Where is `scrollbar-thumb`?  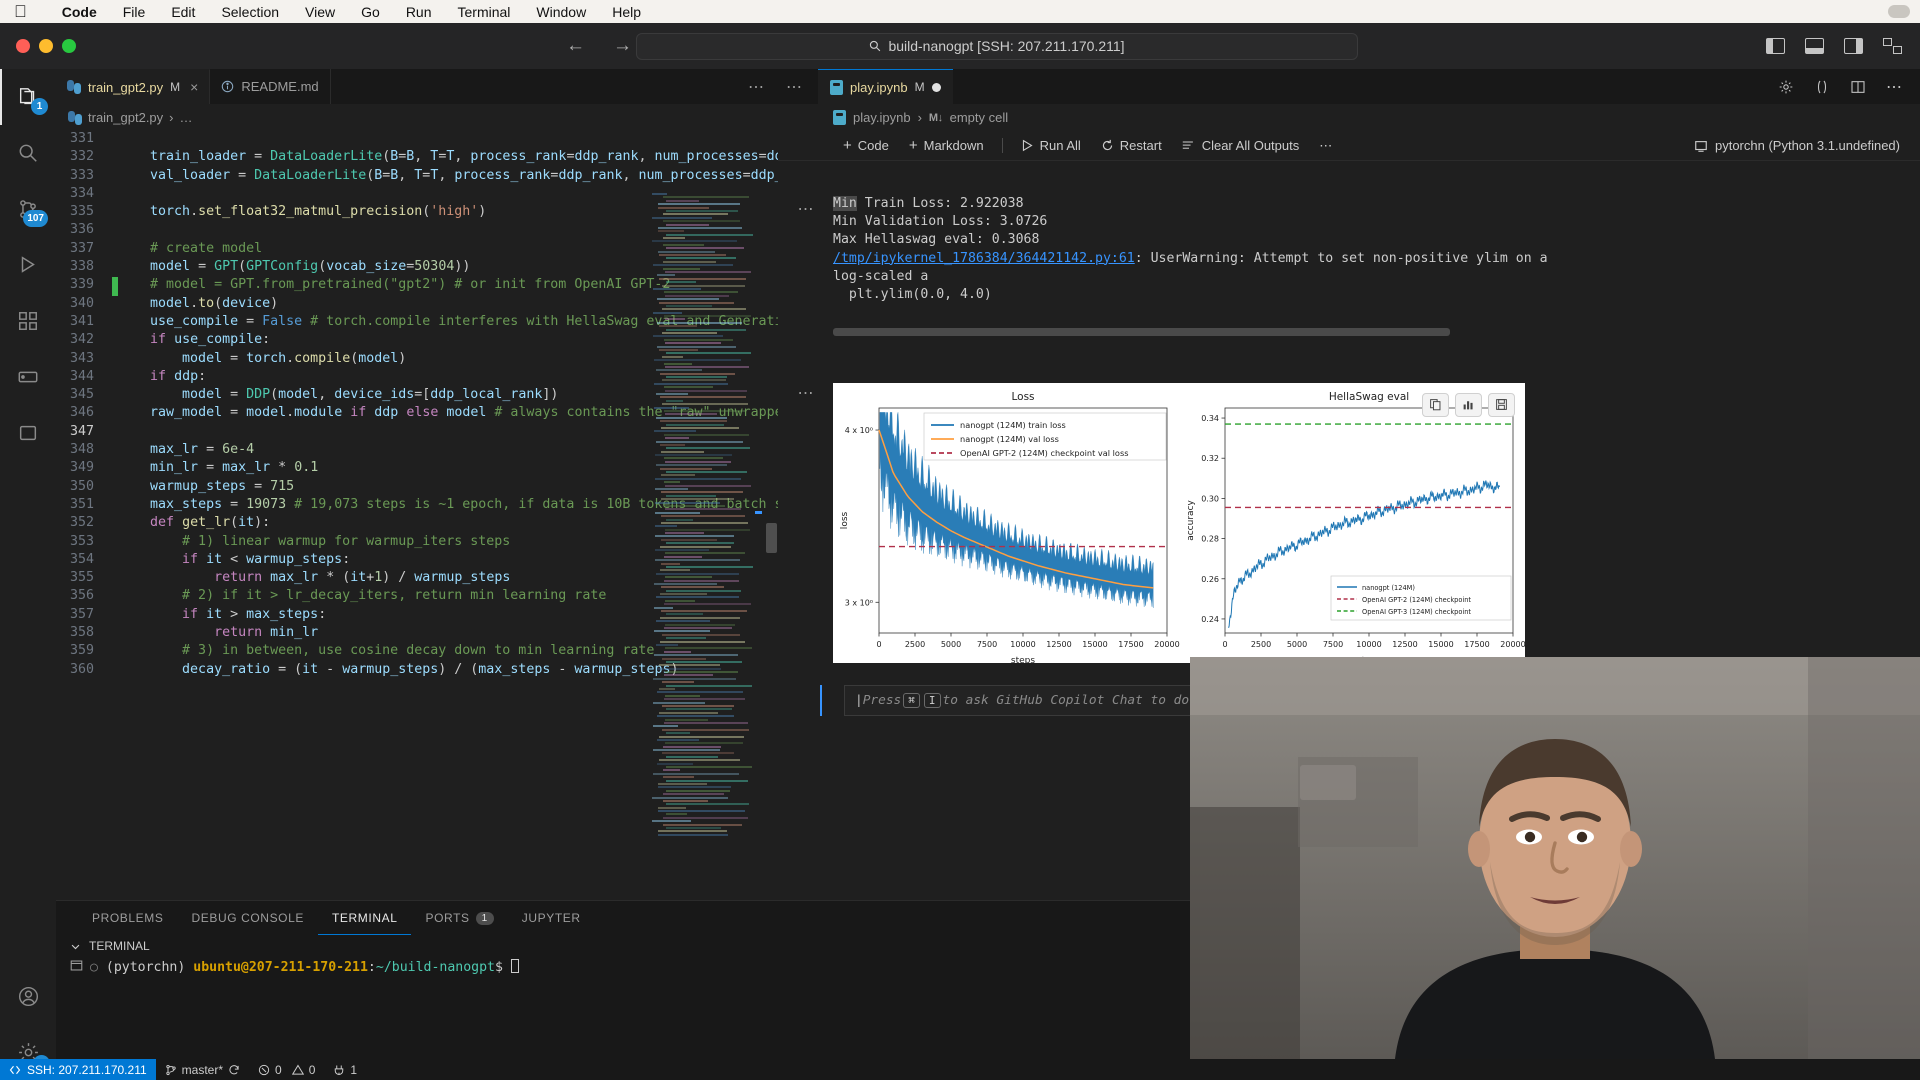
scrollbar-thumb is located at coordinates (771, 538).